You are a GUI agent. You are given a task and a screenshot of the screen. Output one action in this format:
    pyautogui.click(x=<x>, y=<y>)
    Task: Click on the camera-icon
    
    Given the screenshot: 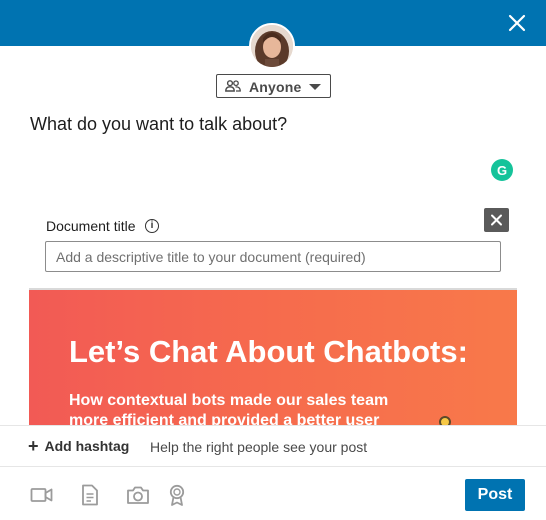 What is the action you would take?
    pyautogui.click(x=138, y=495)
    